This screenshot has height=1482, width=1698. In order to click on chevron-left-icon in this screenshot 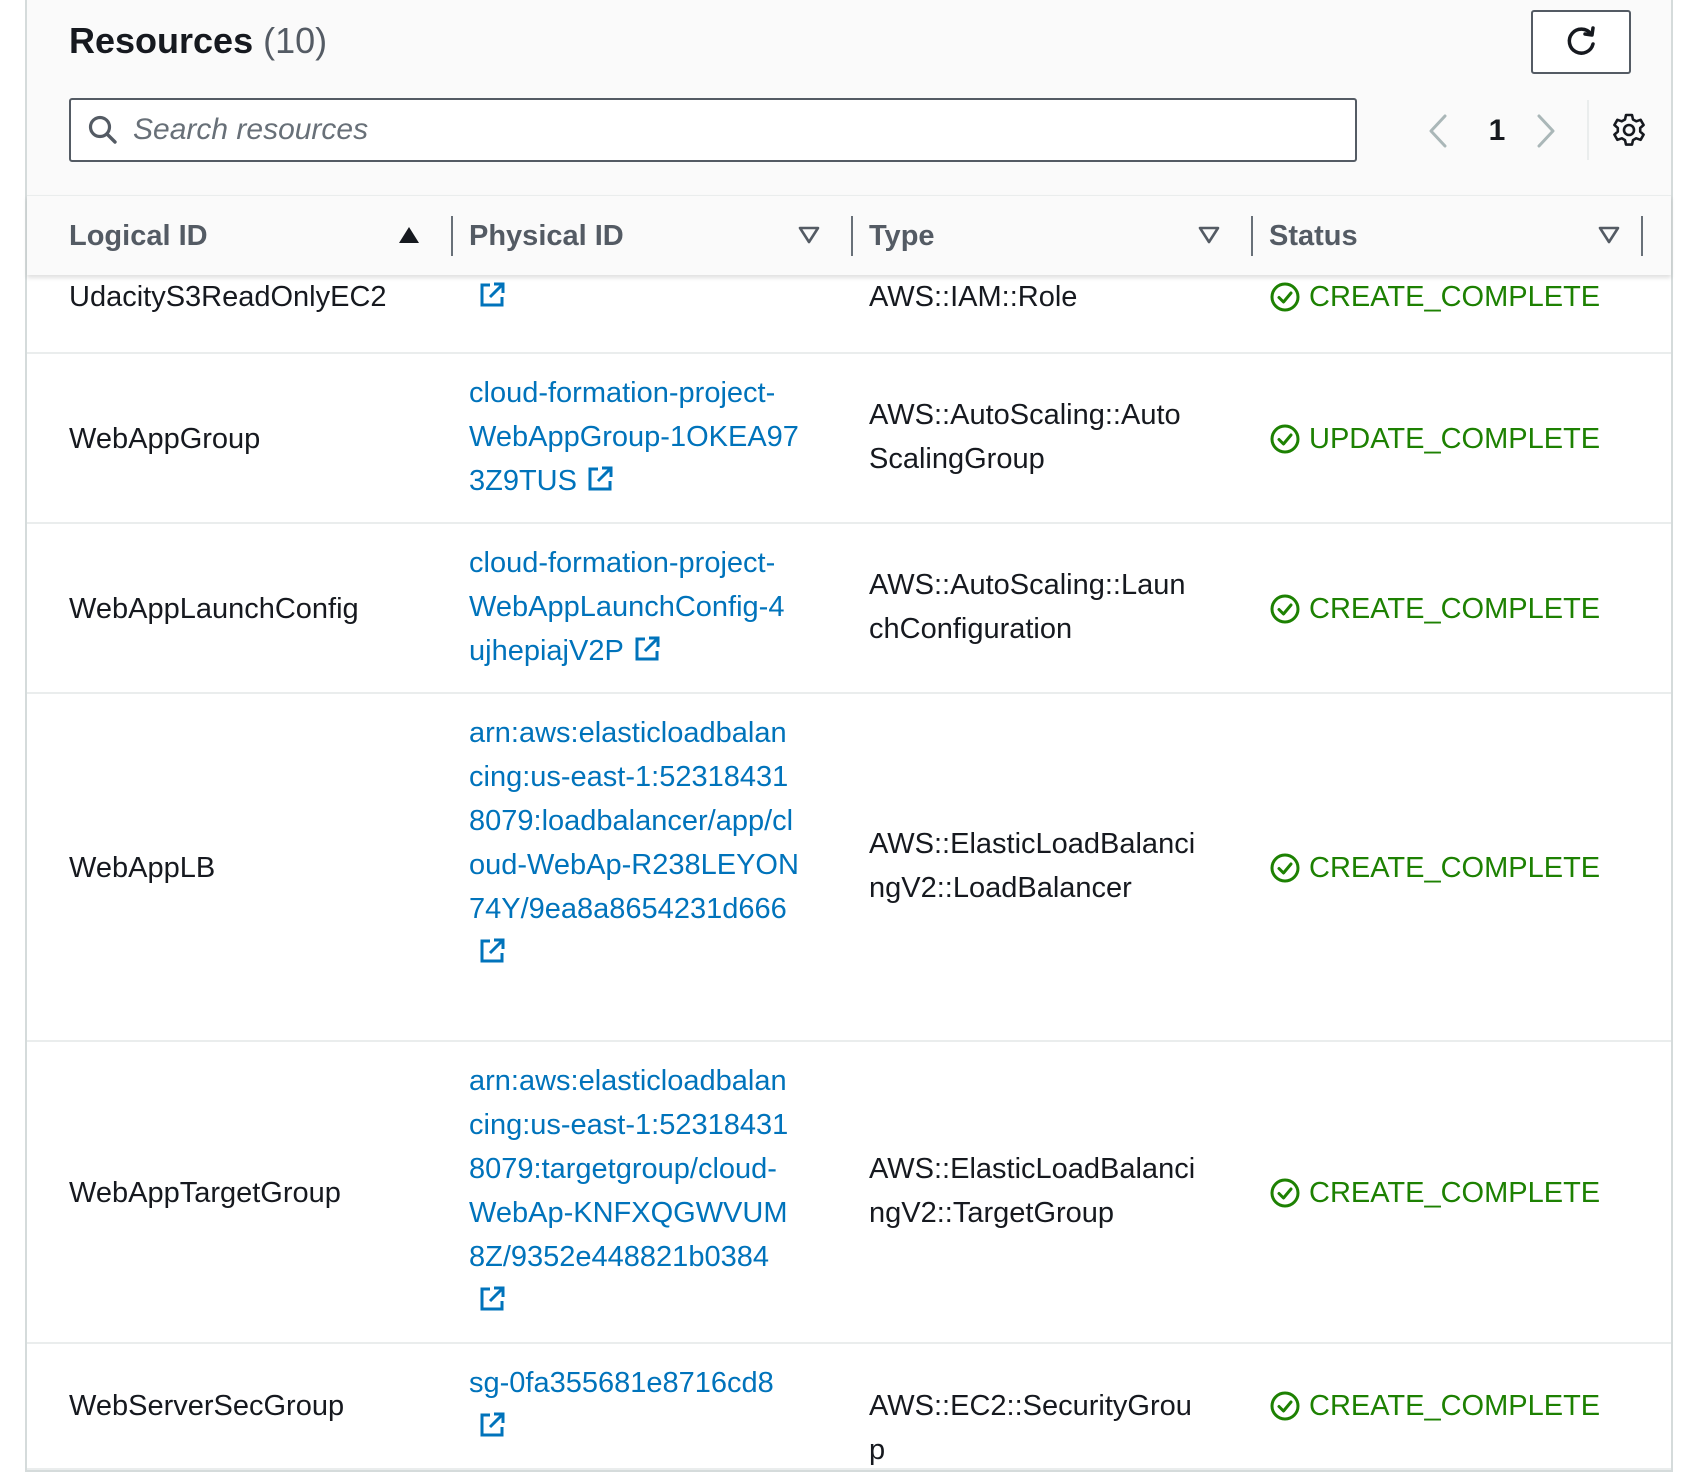, I will do `click(1438, 131)`.